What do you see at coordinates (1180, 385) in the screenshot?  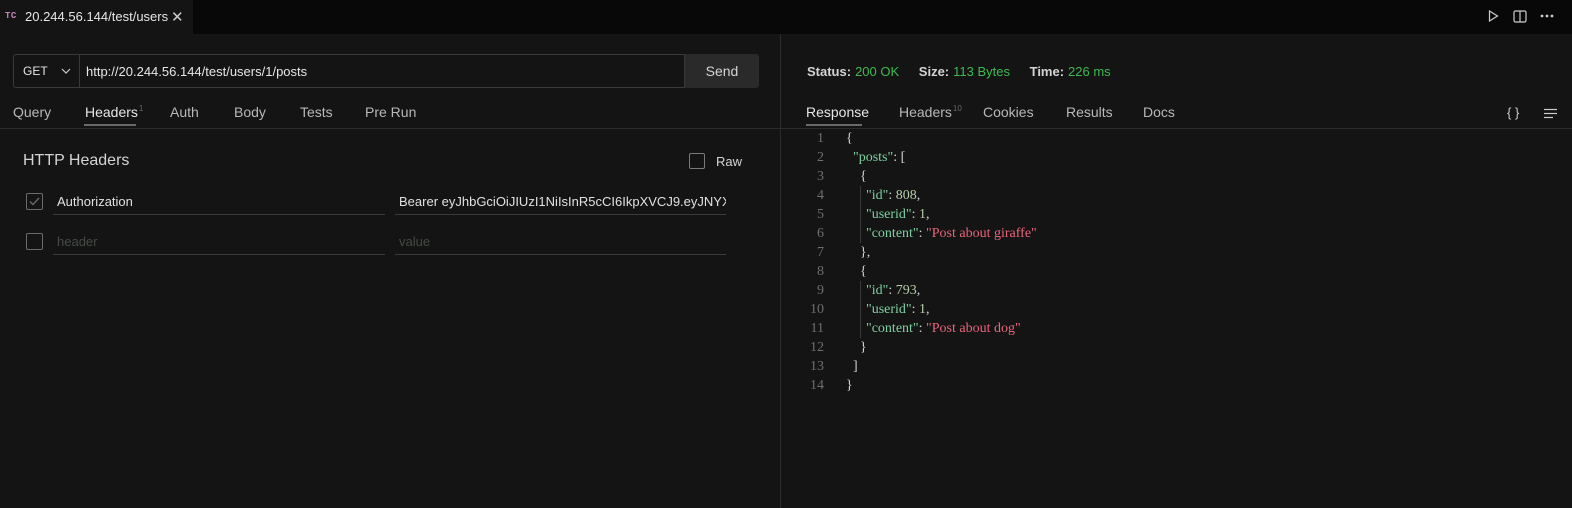 I see `code-line: 14}` at bounding box center [1180, 385].